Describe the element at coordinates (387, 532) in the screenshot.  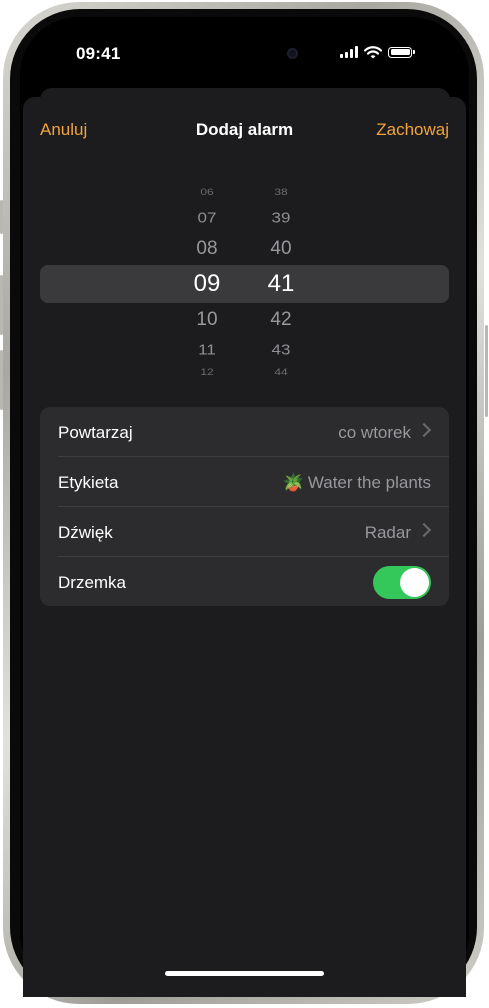
I see `sound-value: Radar` at that location.